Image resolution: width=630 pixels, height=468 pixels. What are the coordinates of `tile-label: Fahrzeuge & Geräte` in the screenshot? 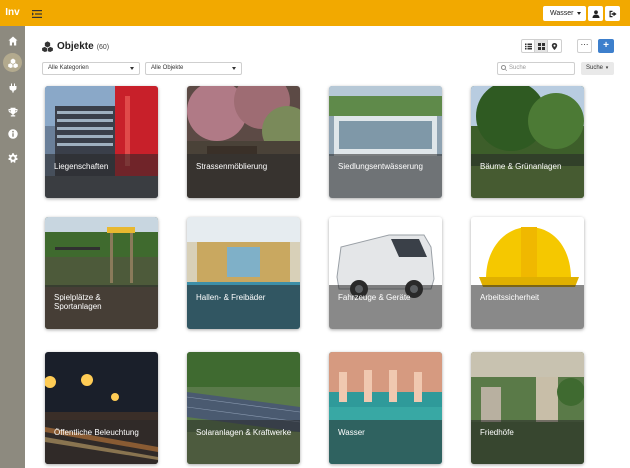 It's located at (374, 297).